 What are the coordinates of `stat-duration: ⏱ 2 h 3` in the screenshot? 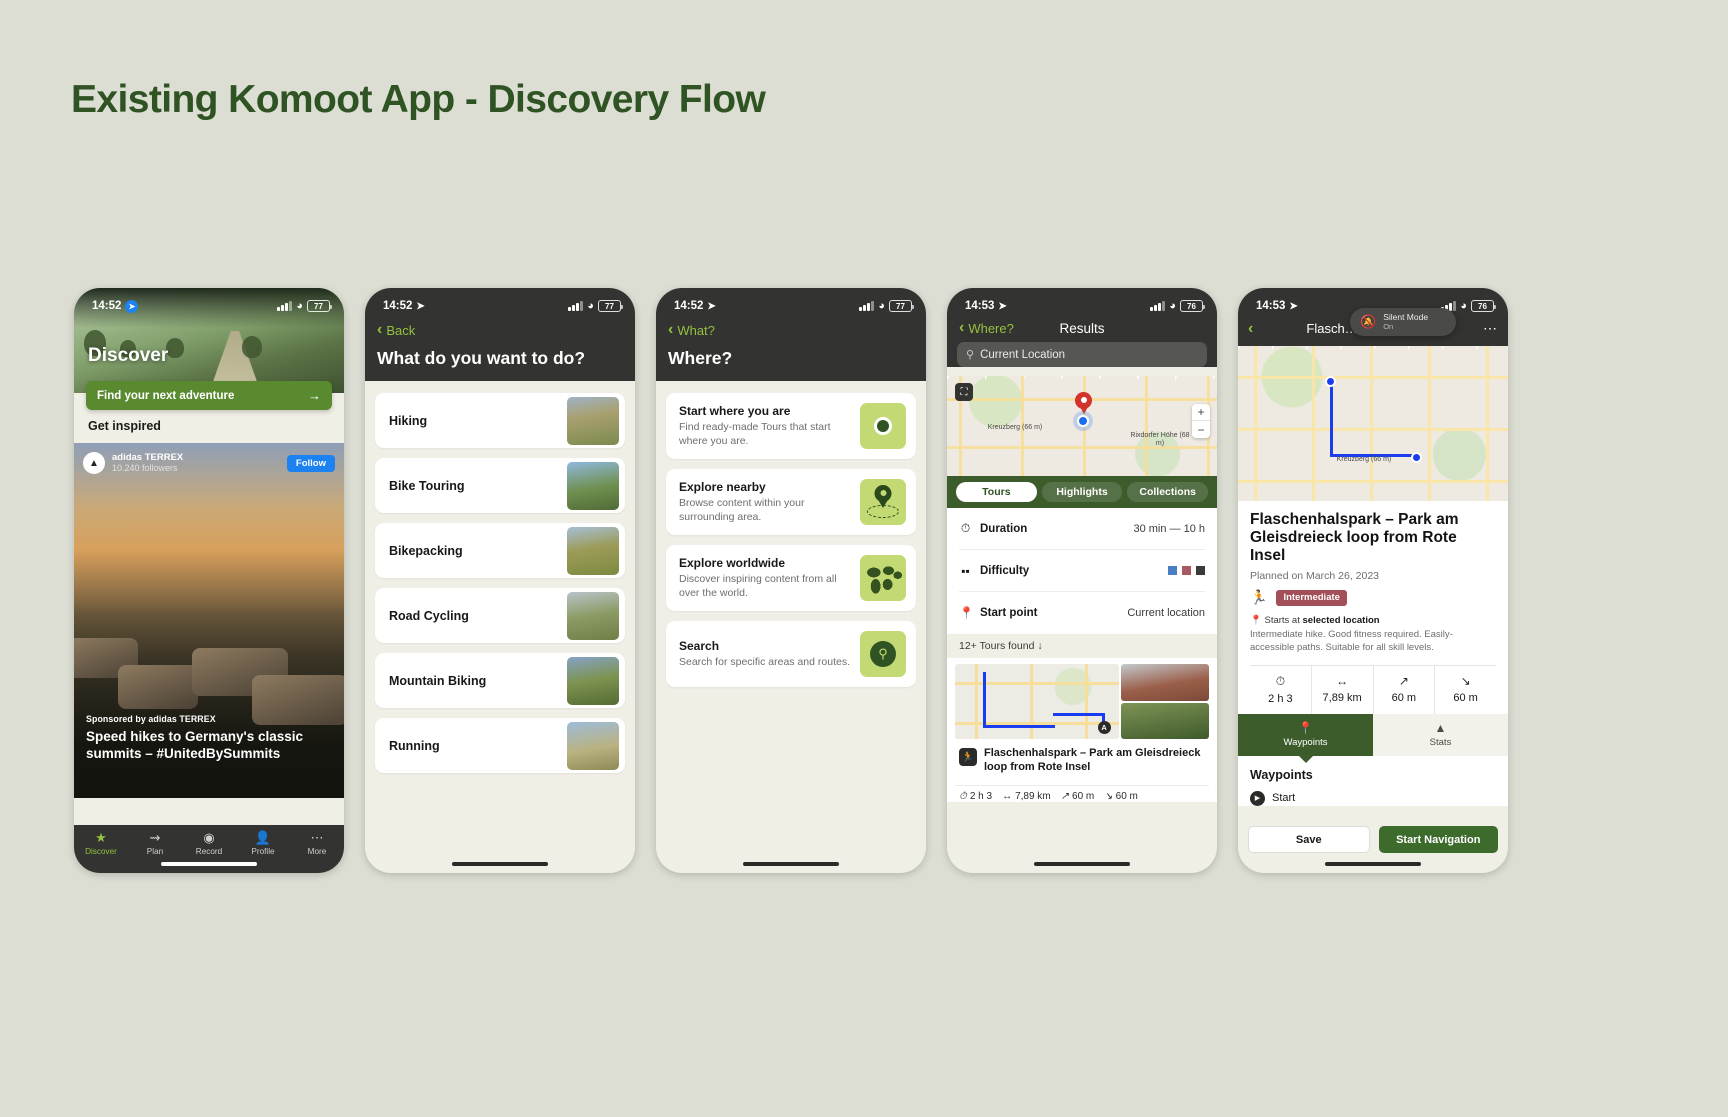 It's located at (1281, 689).